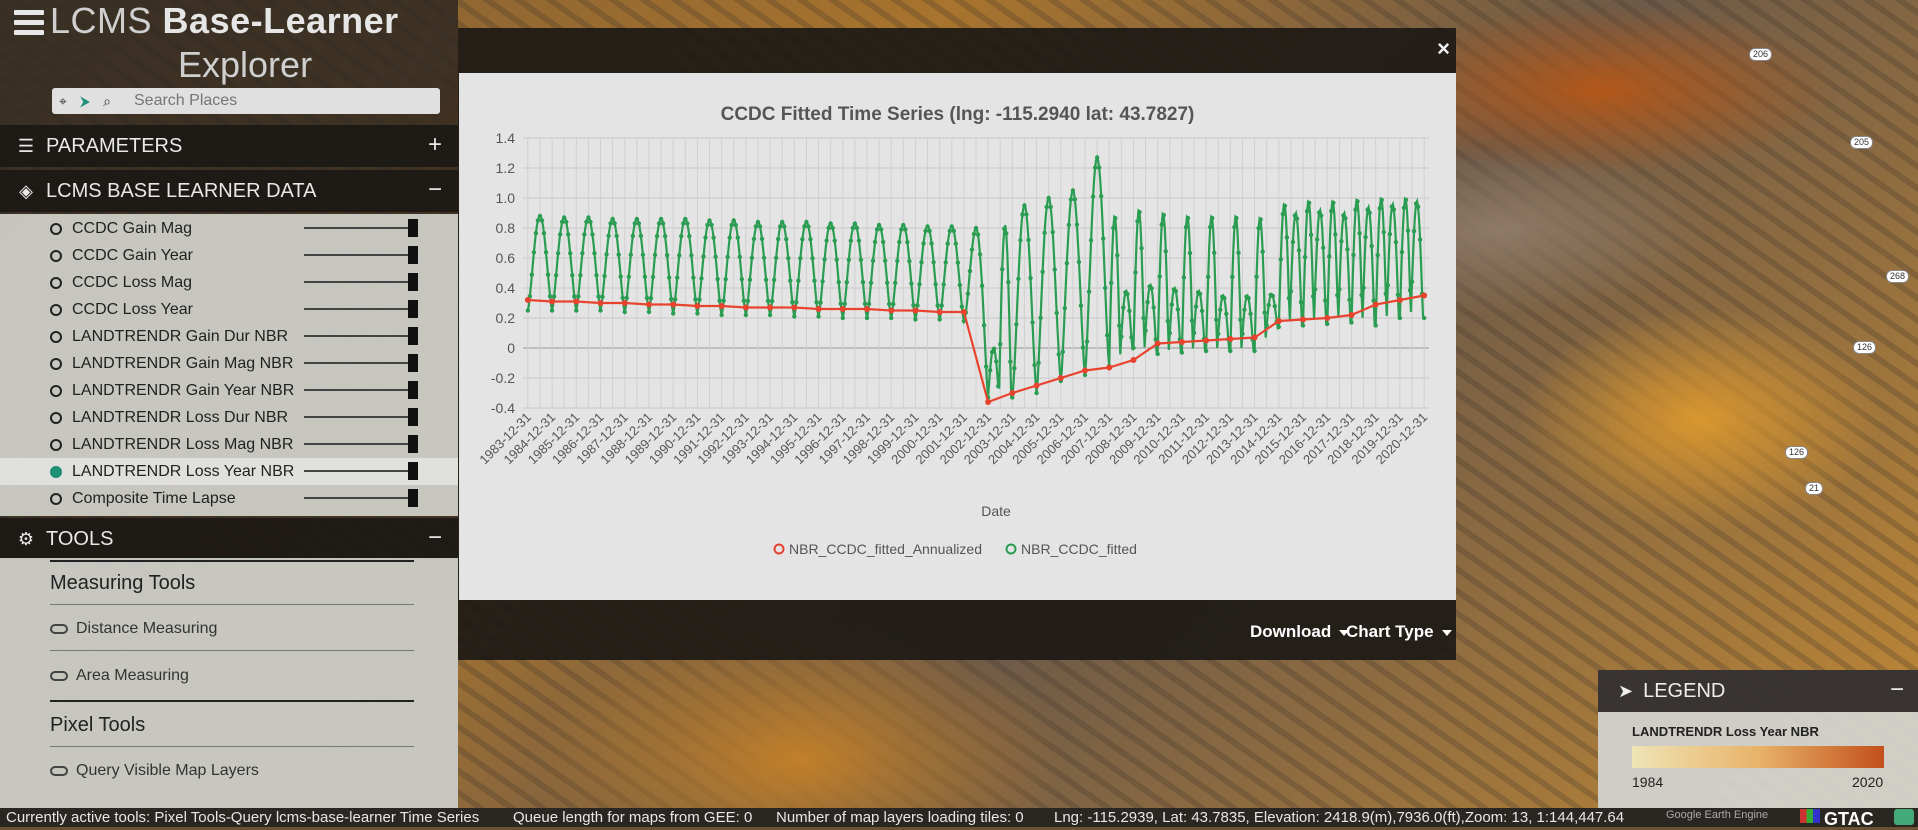 Image resolution: width=1918 pixels, height=830 pixels. Describe the element at coordinates (229, 255) in the screenshot. I see `layer-item: CCDC Gain Year` at that location.